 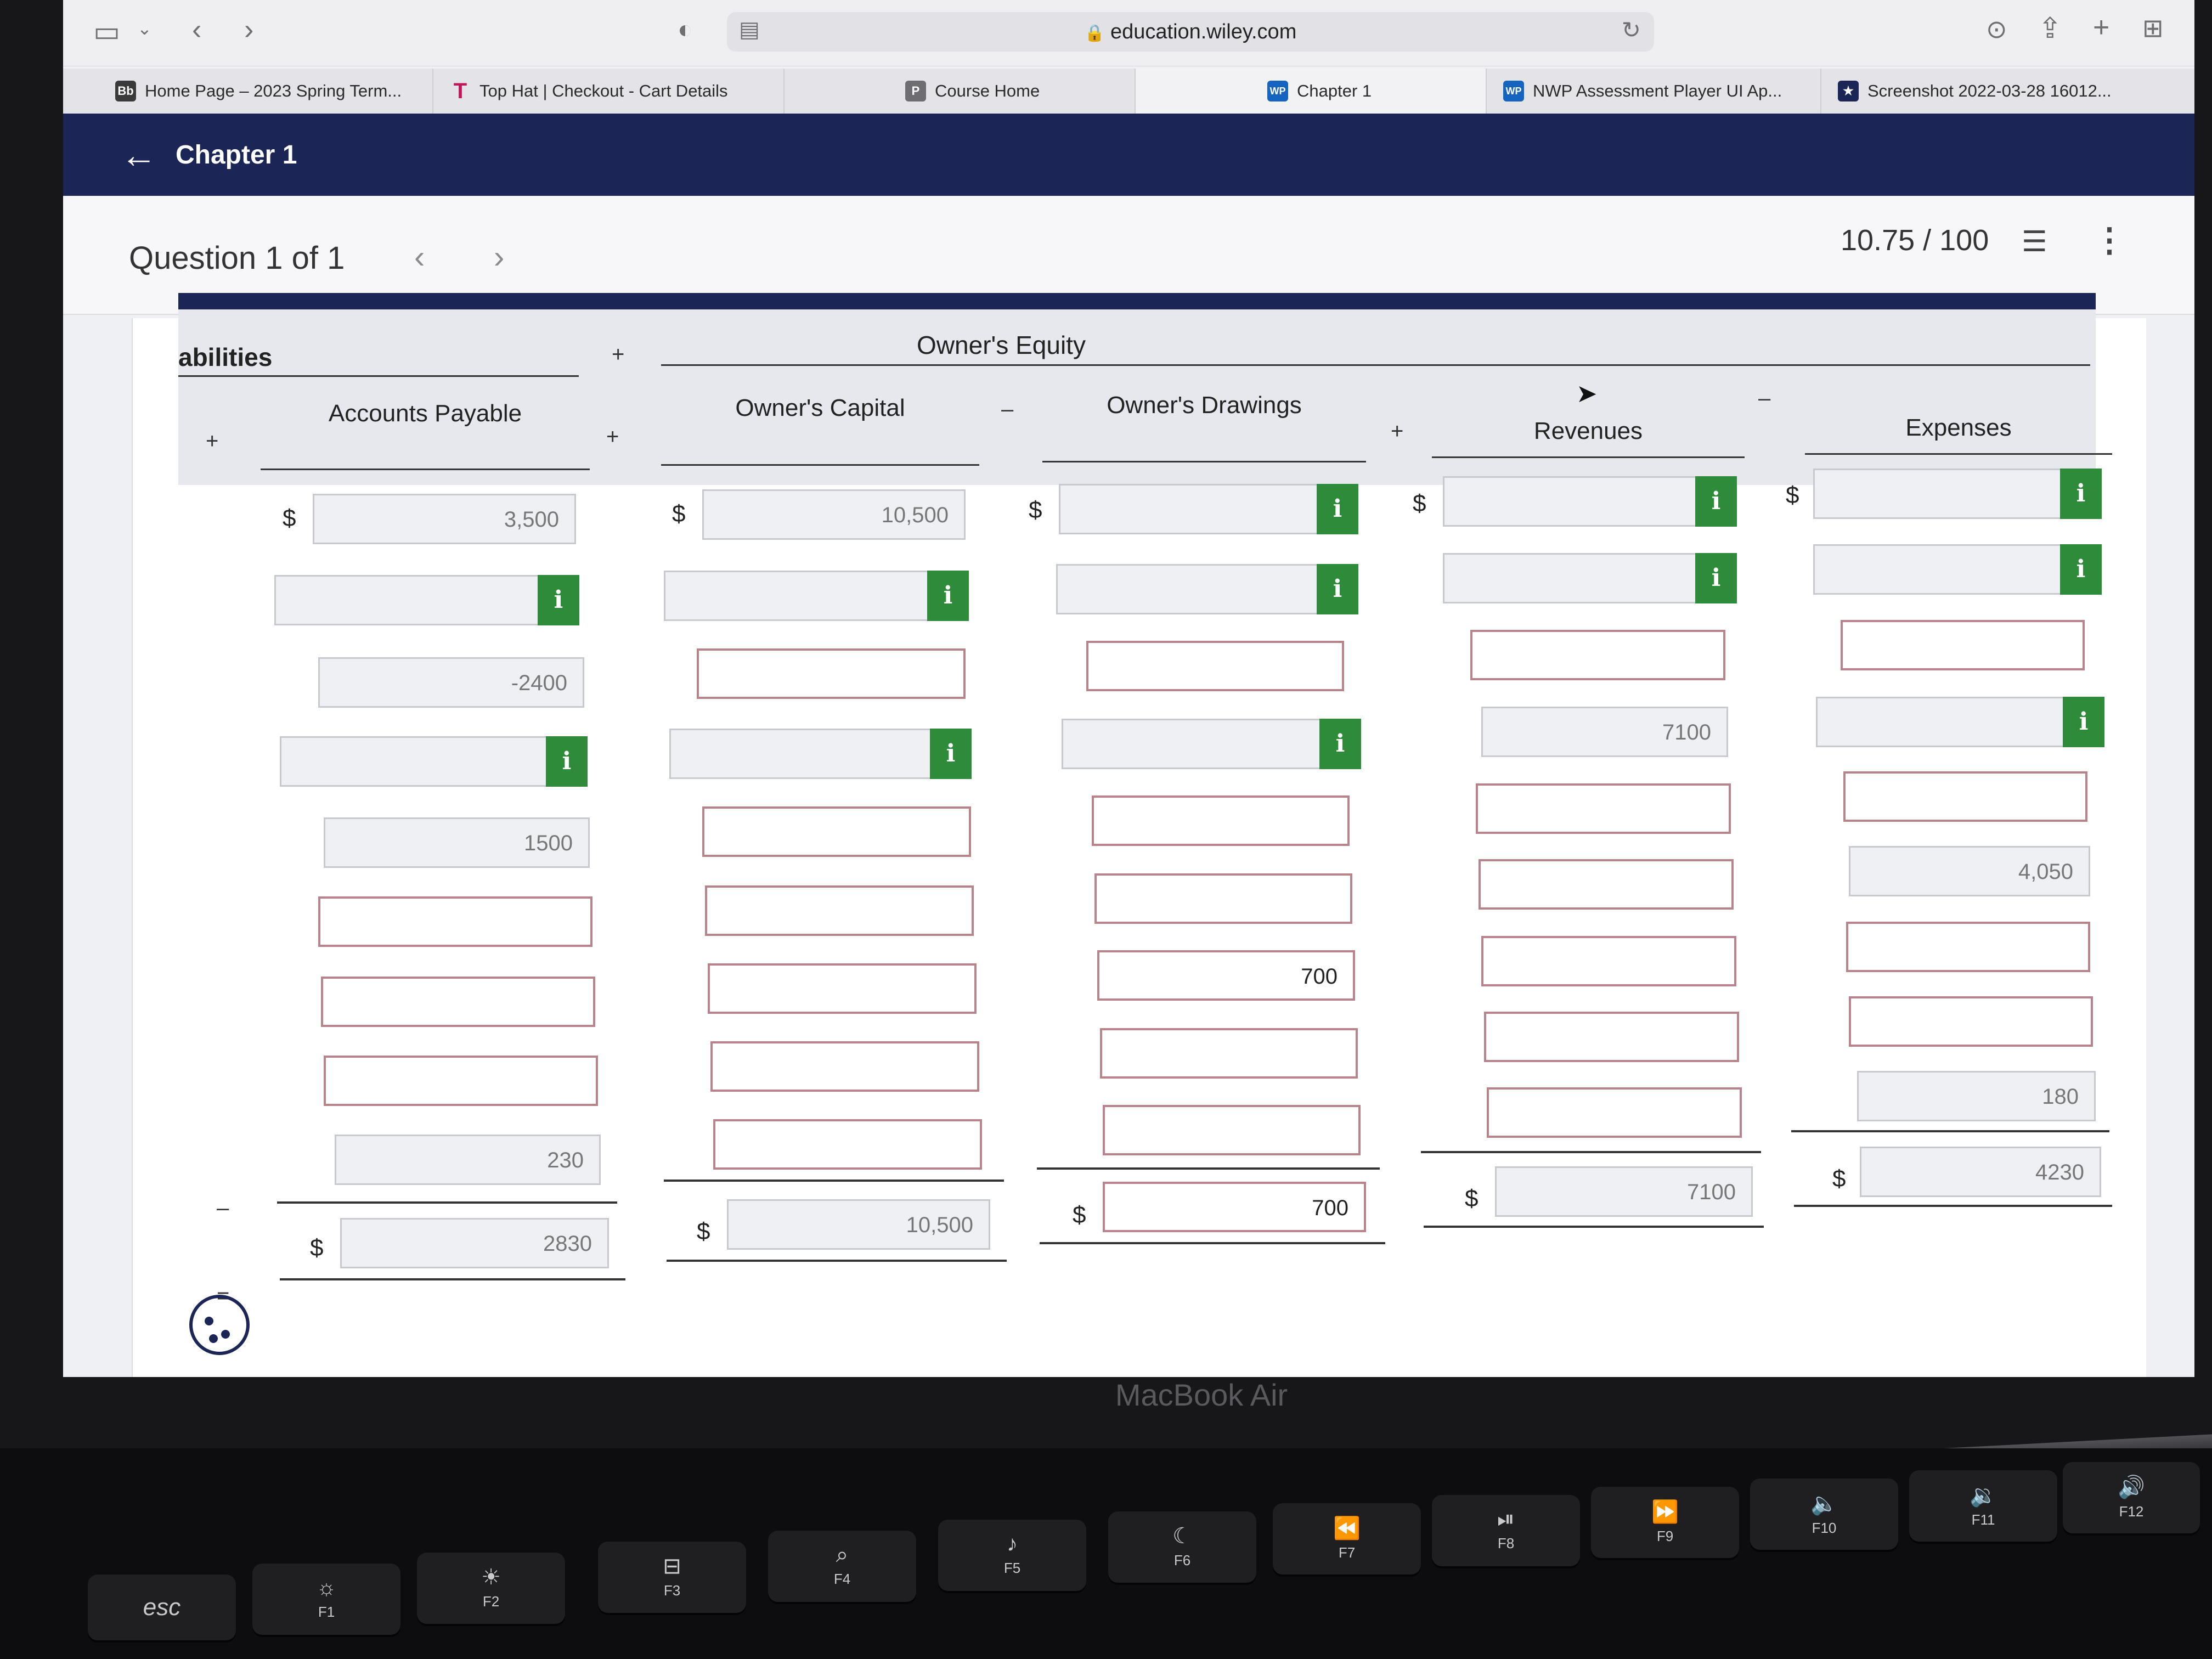 I want to click on exp-row5-field, so click(x=1965, y=797).